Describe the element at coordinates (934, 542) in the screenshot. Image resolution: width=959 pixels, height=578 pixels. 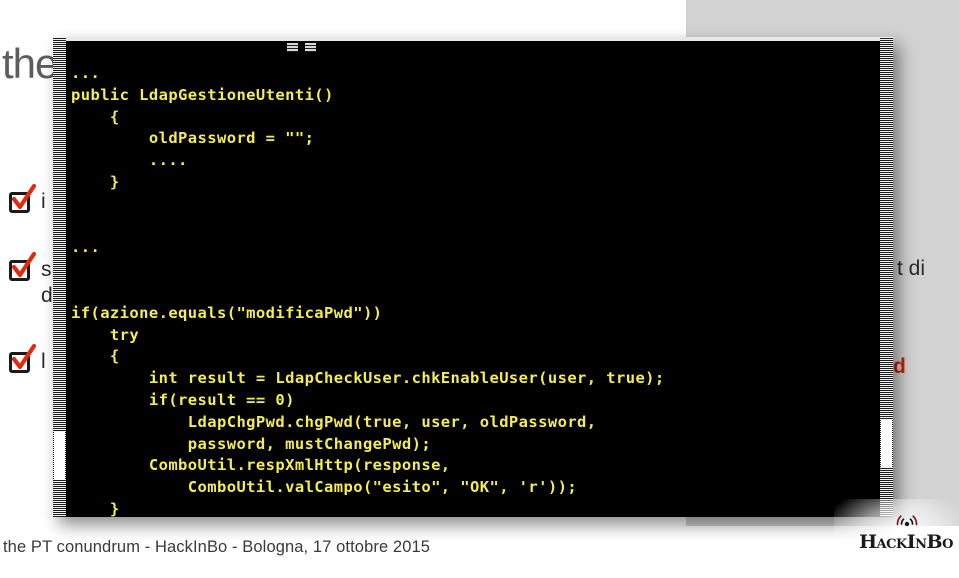
I see `logo-letter-b: B` at that location.